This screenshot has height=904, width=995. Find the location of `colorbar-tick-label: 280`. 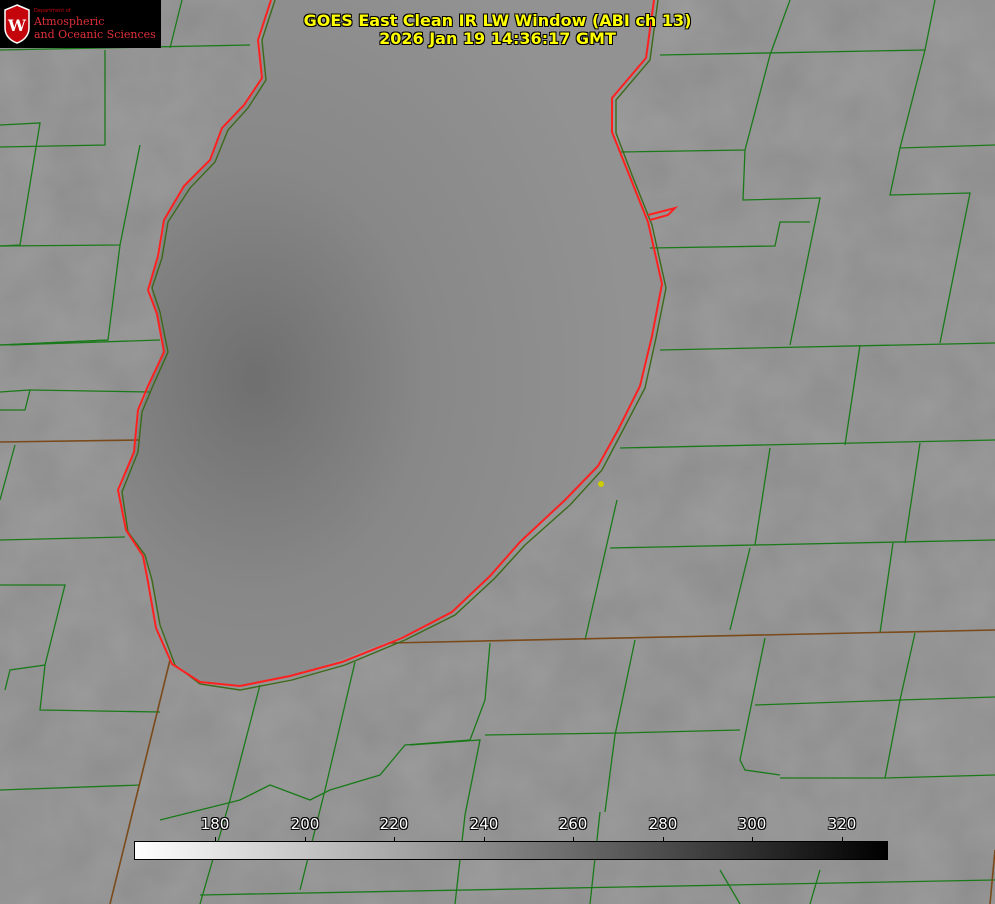

colorbar-tick-label: 280 is located at coordinates (663, 824).